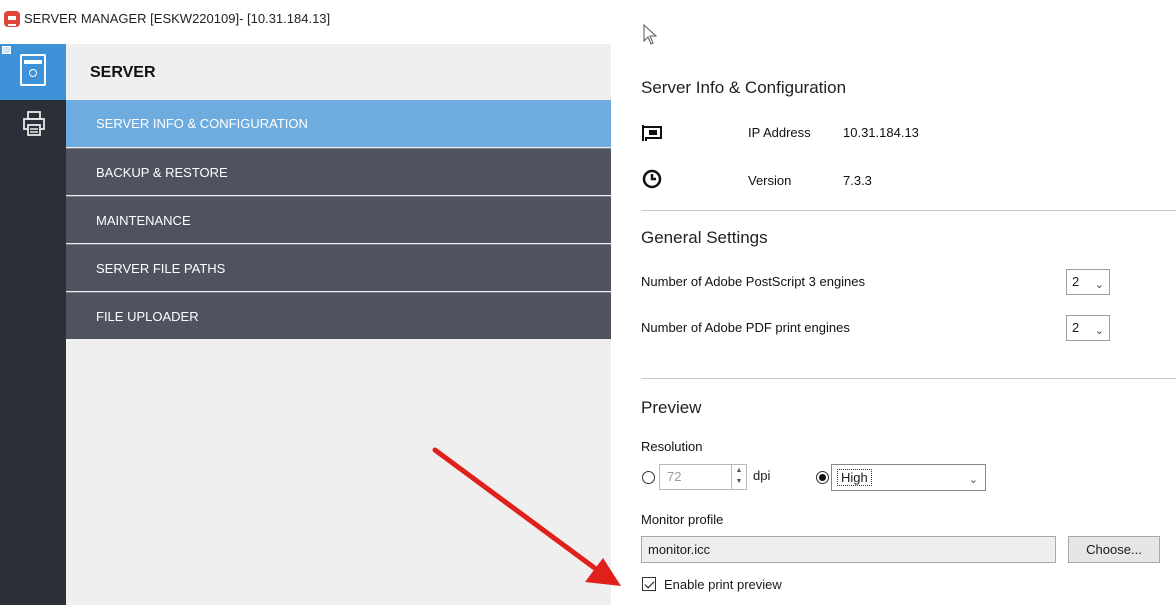 This screenshot has height=605, width=1176. What do you see at coordinates (857, 180) in the screenshot?
I see `version-value: 7.3.3` at bounding box center [857, 180].